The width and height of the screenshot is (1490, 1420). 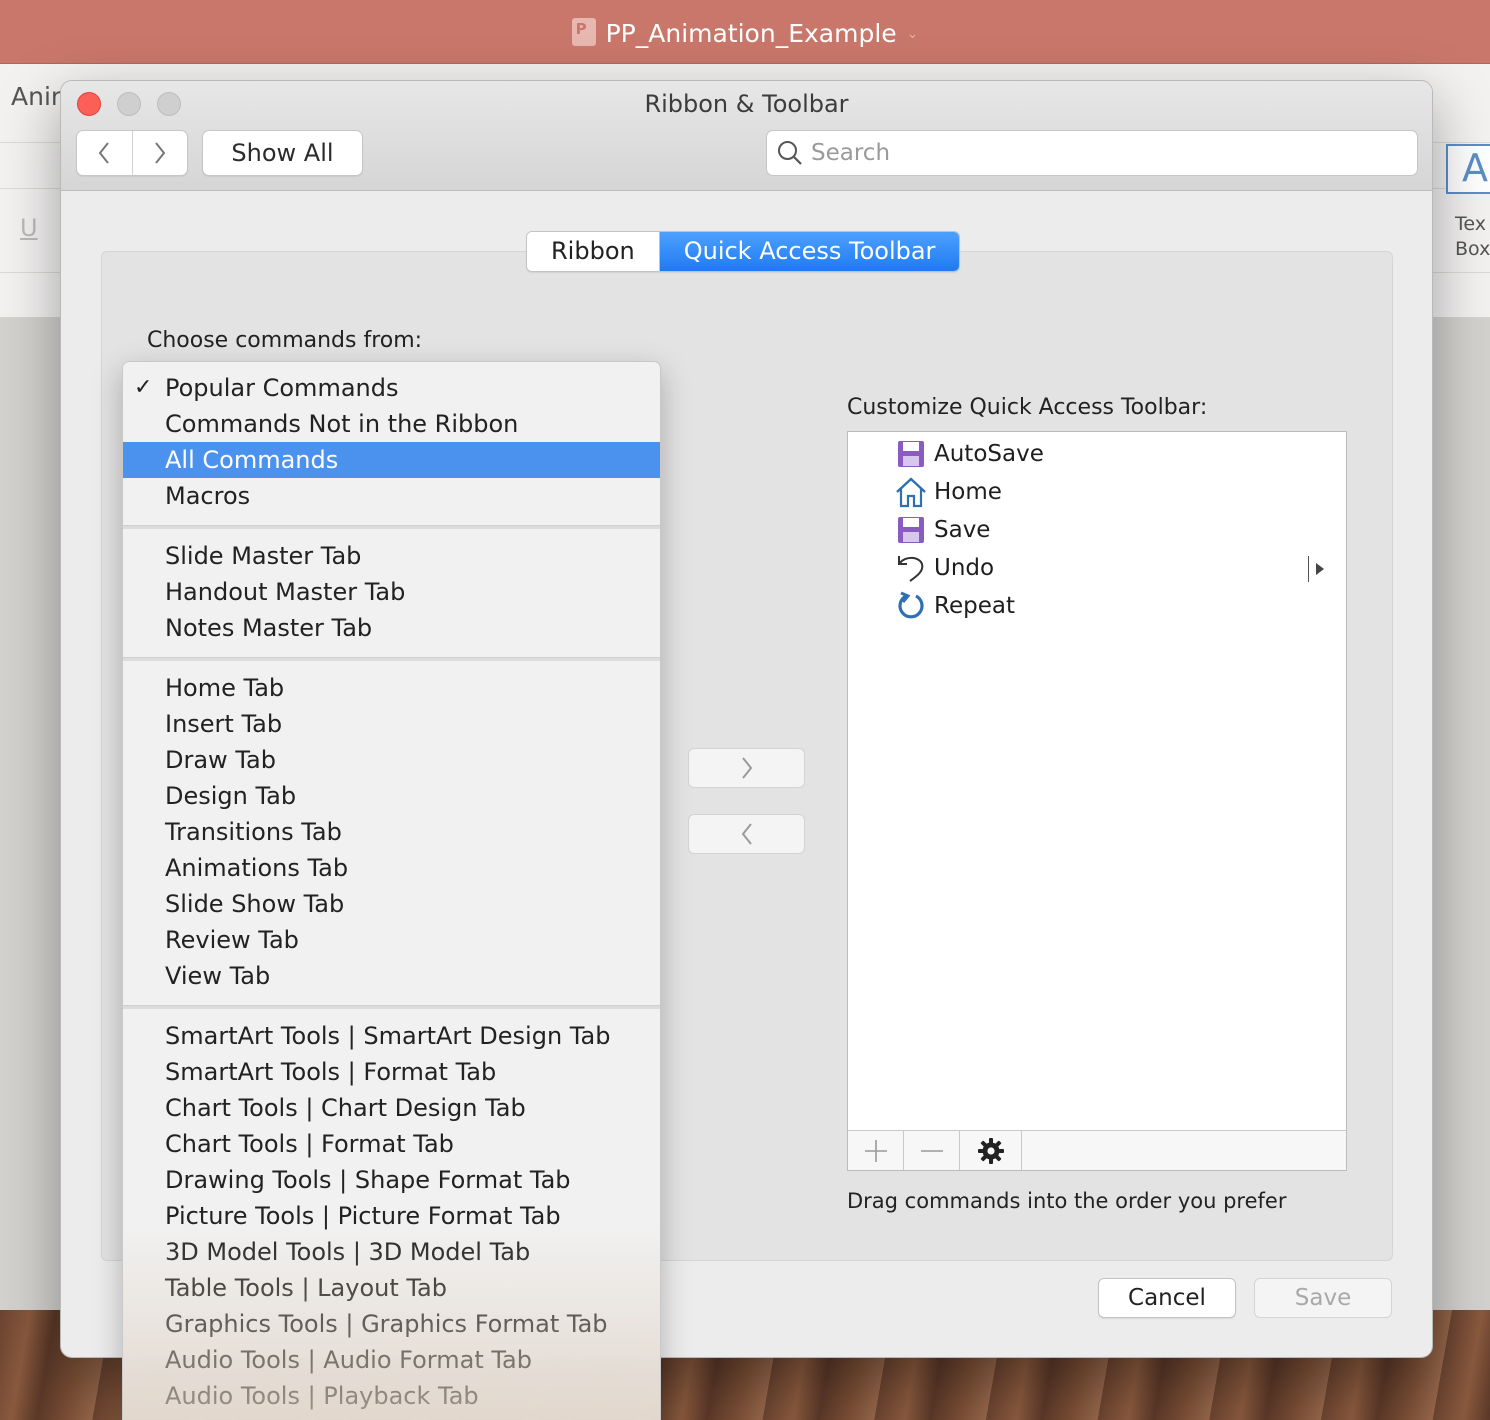 I want to click on menu-item-slide-show-tab: Slide Show Tab, so click(x=391, y=904).